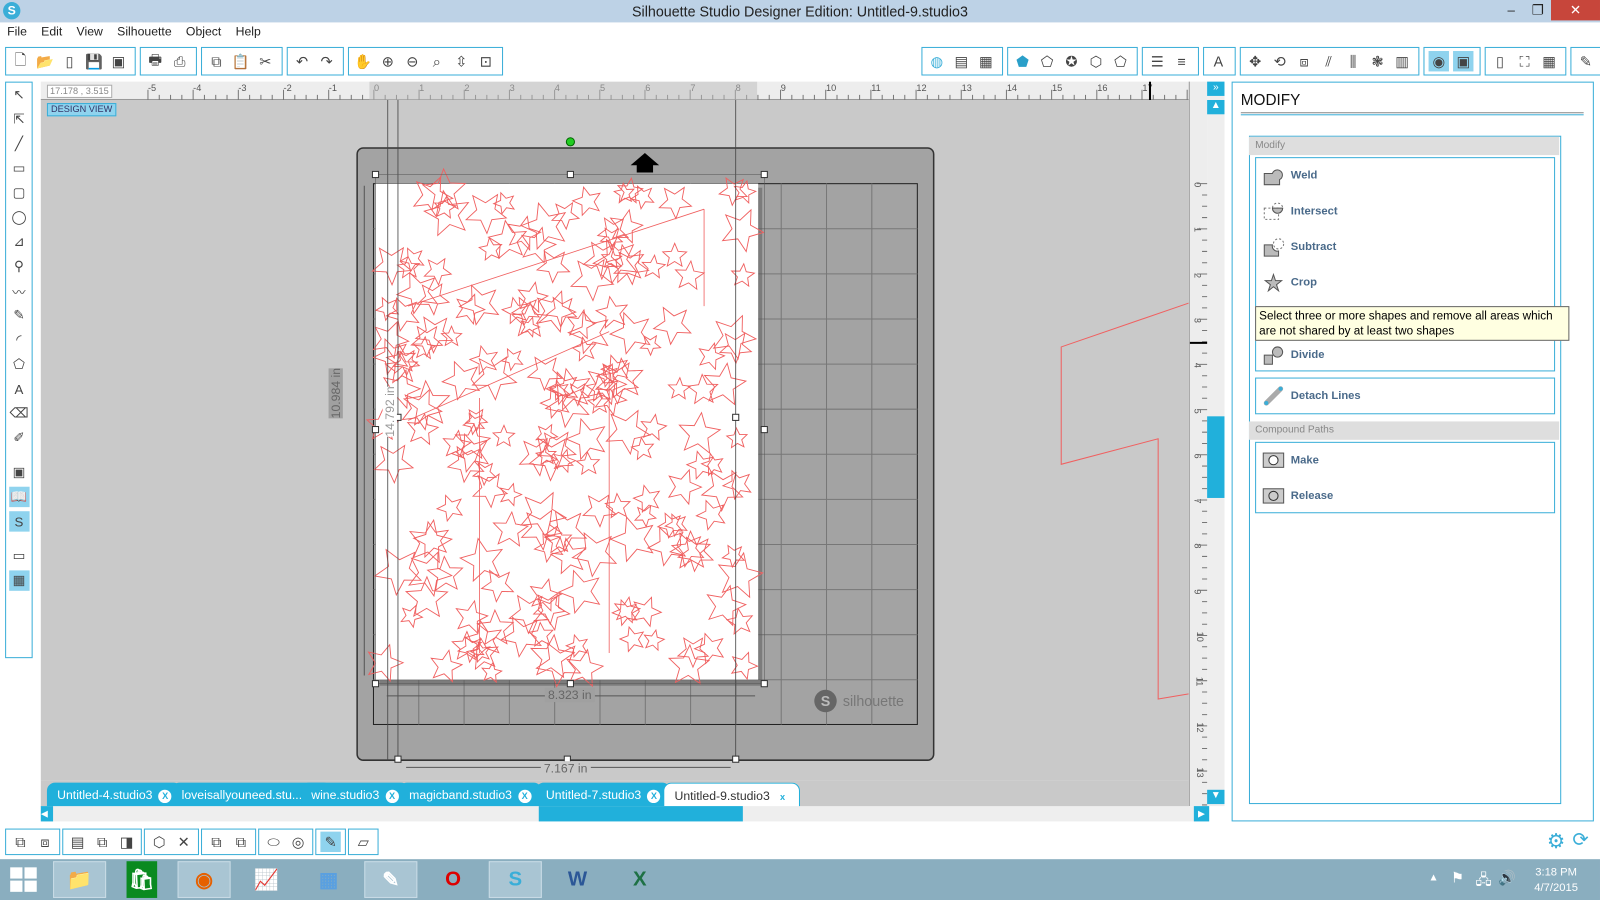 Image resolution: width=1600 pixels, height=900 pixels. What do you see at coordinates (216, 61) in the screenshot?
I see `copy-icon: ⧉` at bounding box center [216, 61].